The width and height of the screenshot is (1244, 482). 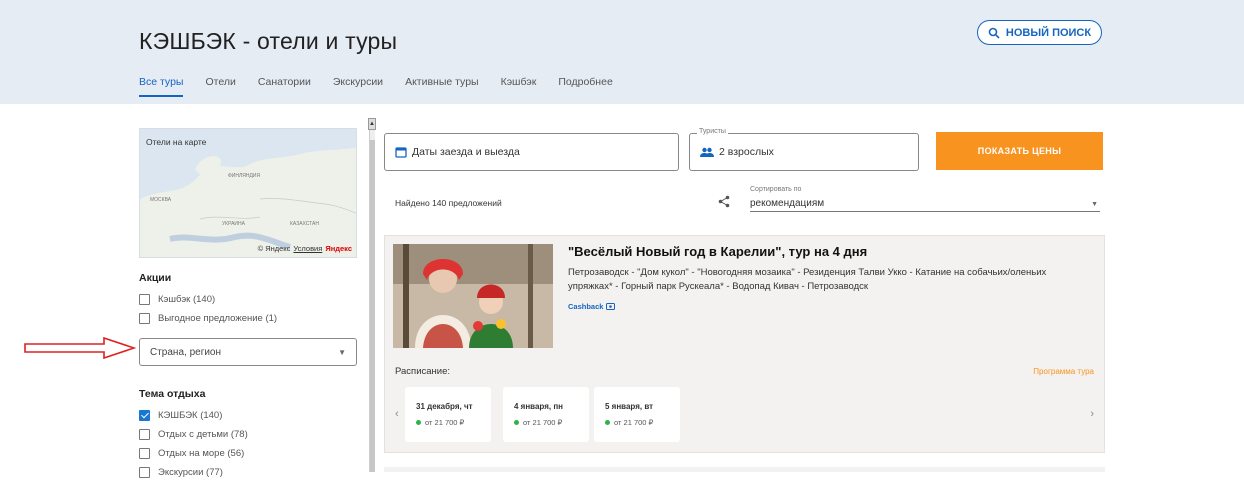 What do you see at coordinates (372, 306) in the screenshot?
I see `scrollbar-thumb` at bounding box center [372, 306].